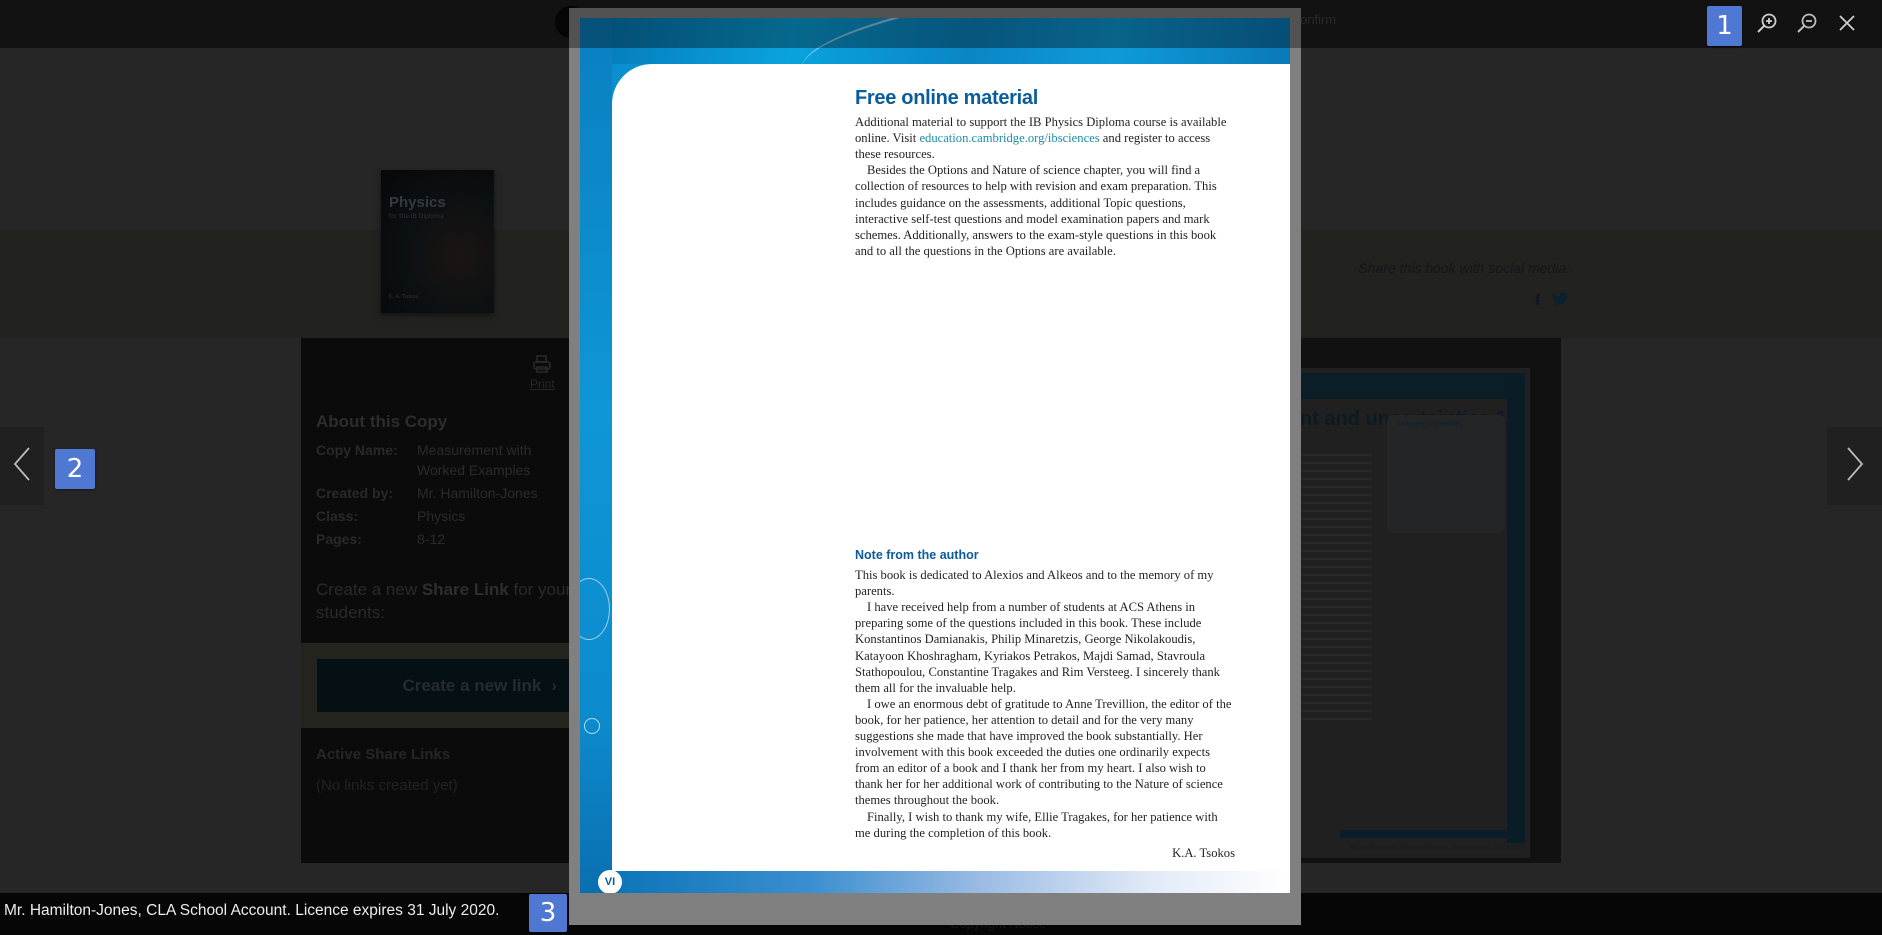 Image resolution: width=1882 pixels, height=935 pixels. I want to click on active-links-heading: Active Share Links, so click(383, 754).